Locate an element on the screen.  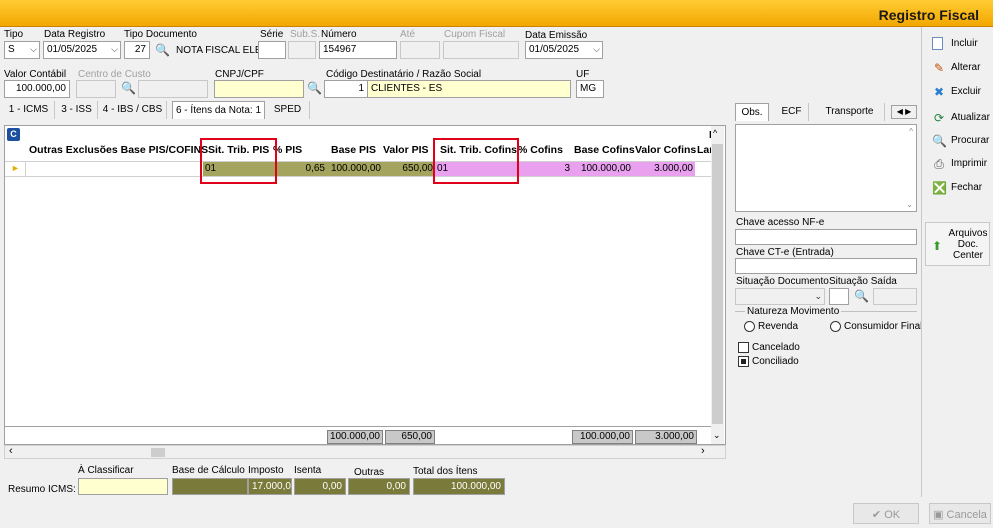
fechar-button: ❎ Fechar is located at coordinates (957, 187).